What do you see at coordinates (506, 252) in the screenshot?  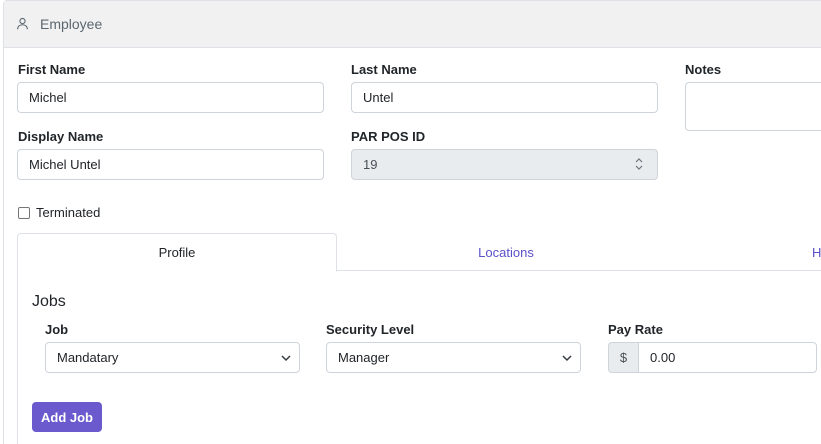 I see `tab-locations: Locations` at bounding box center [506, 252].